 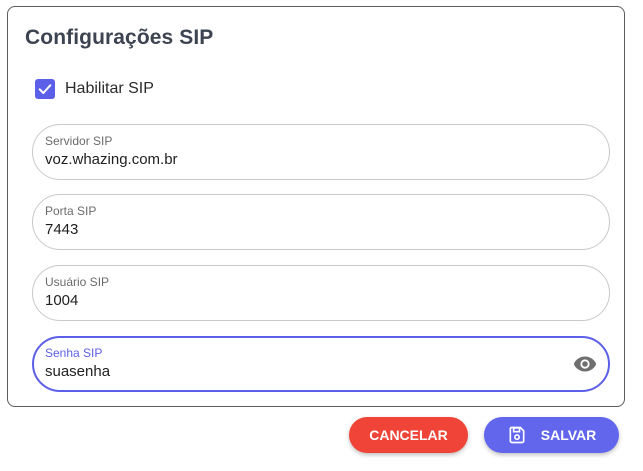 I want to click on cancel-button-label: CANCELAR, so click(x=408, y=435).